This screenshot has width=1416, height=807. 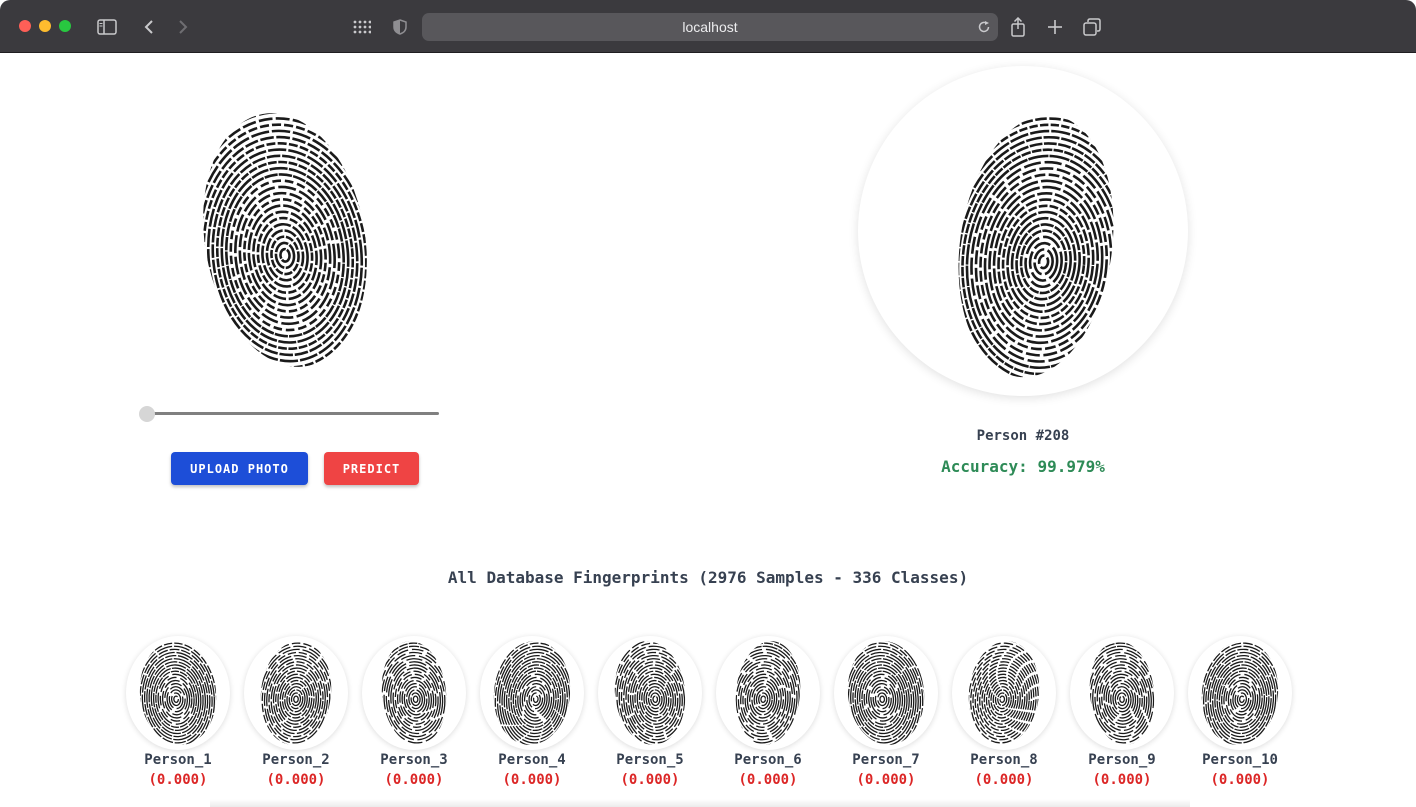 I want to click on tab-overview-icon, so click(x=1092, y=27).